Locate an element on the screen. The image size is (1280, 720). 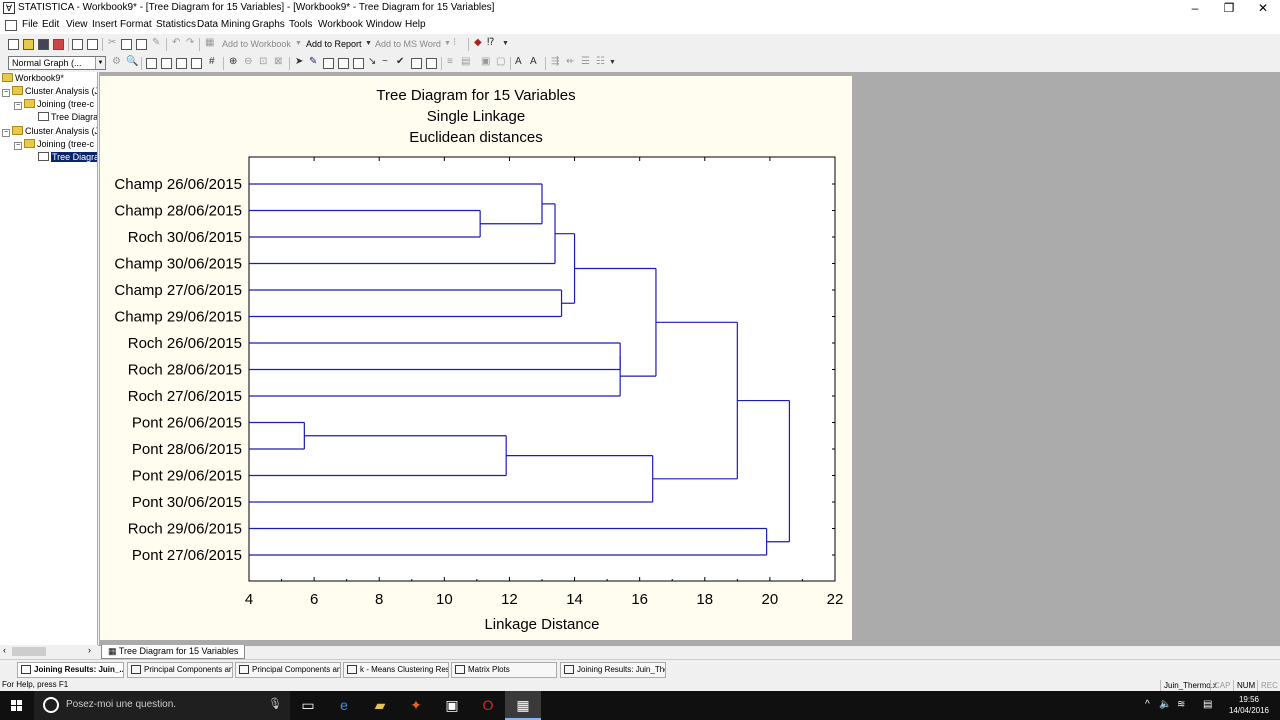
graph-data-icon is located at coordinates (166, 63).